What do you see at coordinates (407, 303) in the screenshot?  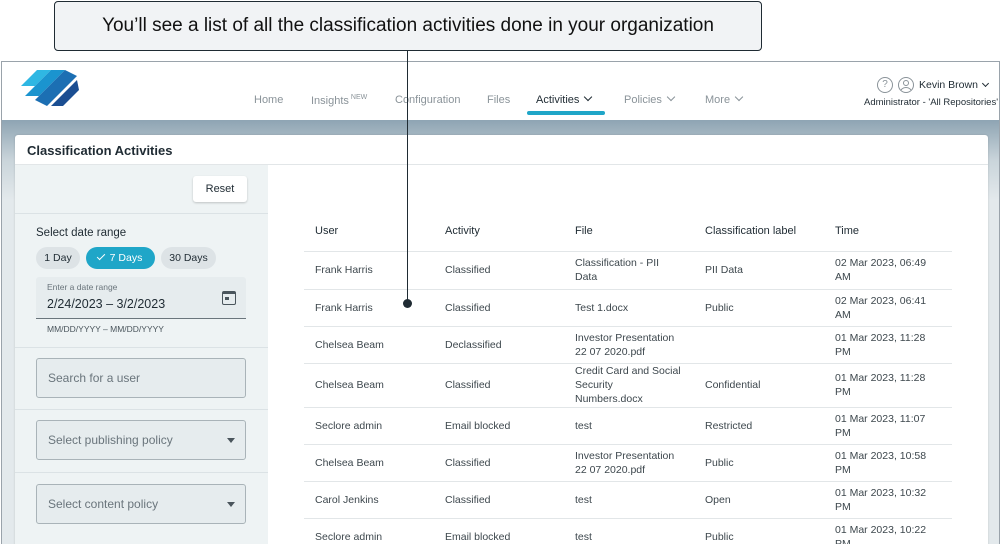 I see `callout-pointer-dot` at bounding box center [407, 303].